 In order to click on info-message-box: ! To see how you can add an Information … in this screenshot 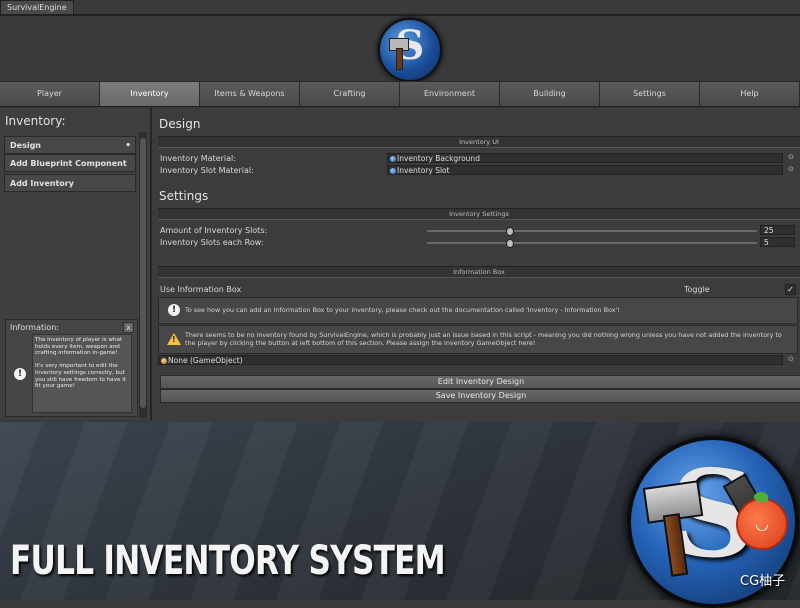, I will do `click(478, 310)`.